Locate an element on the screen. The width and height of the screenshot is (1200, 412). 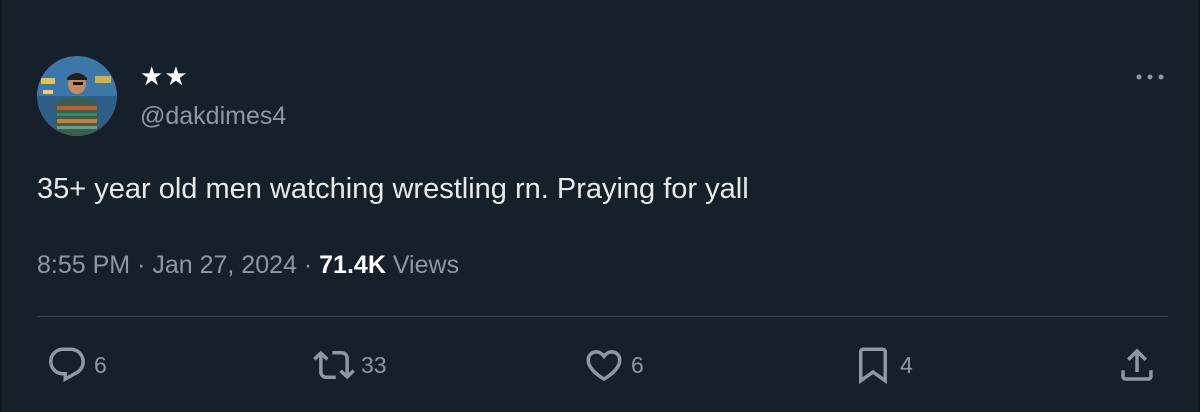
heart-icon is located at coordinates (604, 366).